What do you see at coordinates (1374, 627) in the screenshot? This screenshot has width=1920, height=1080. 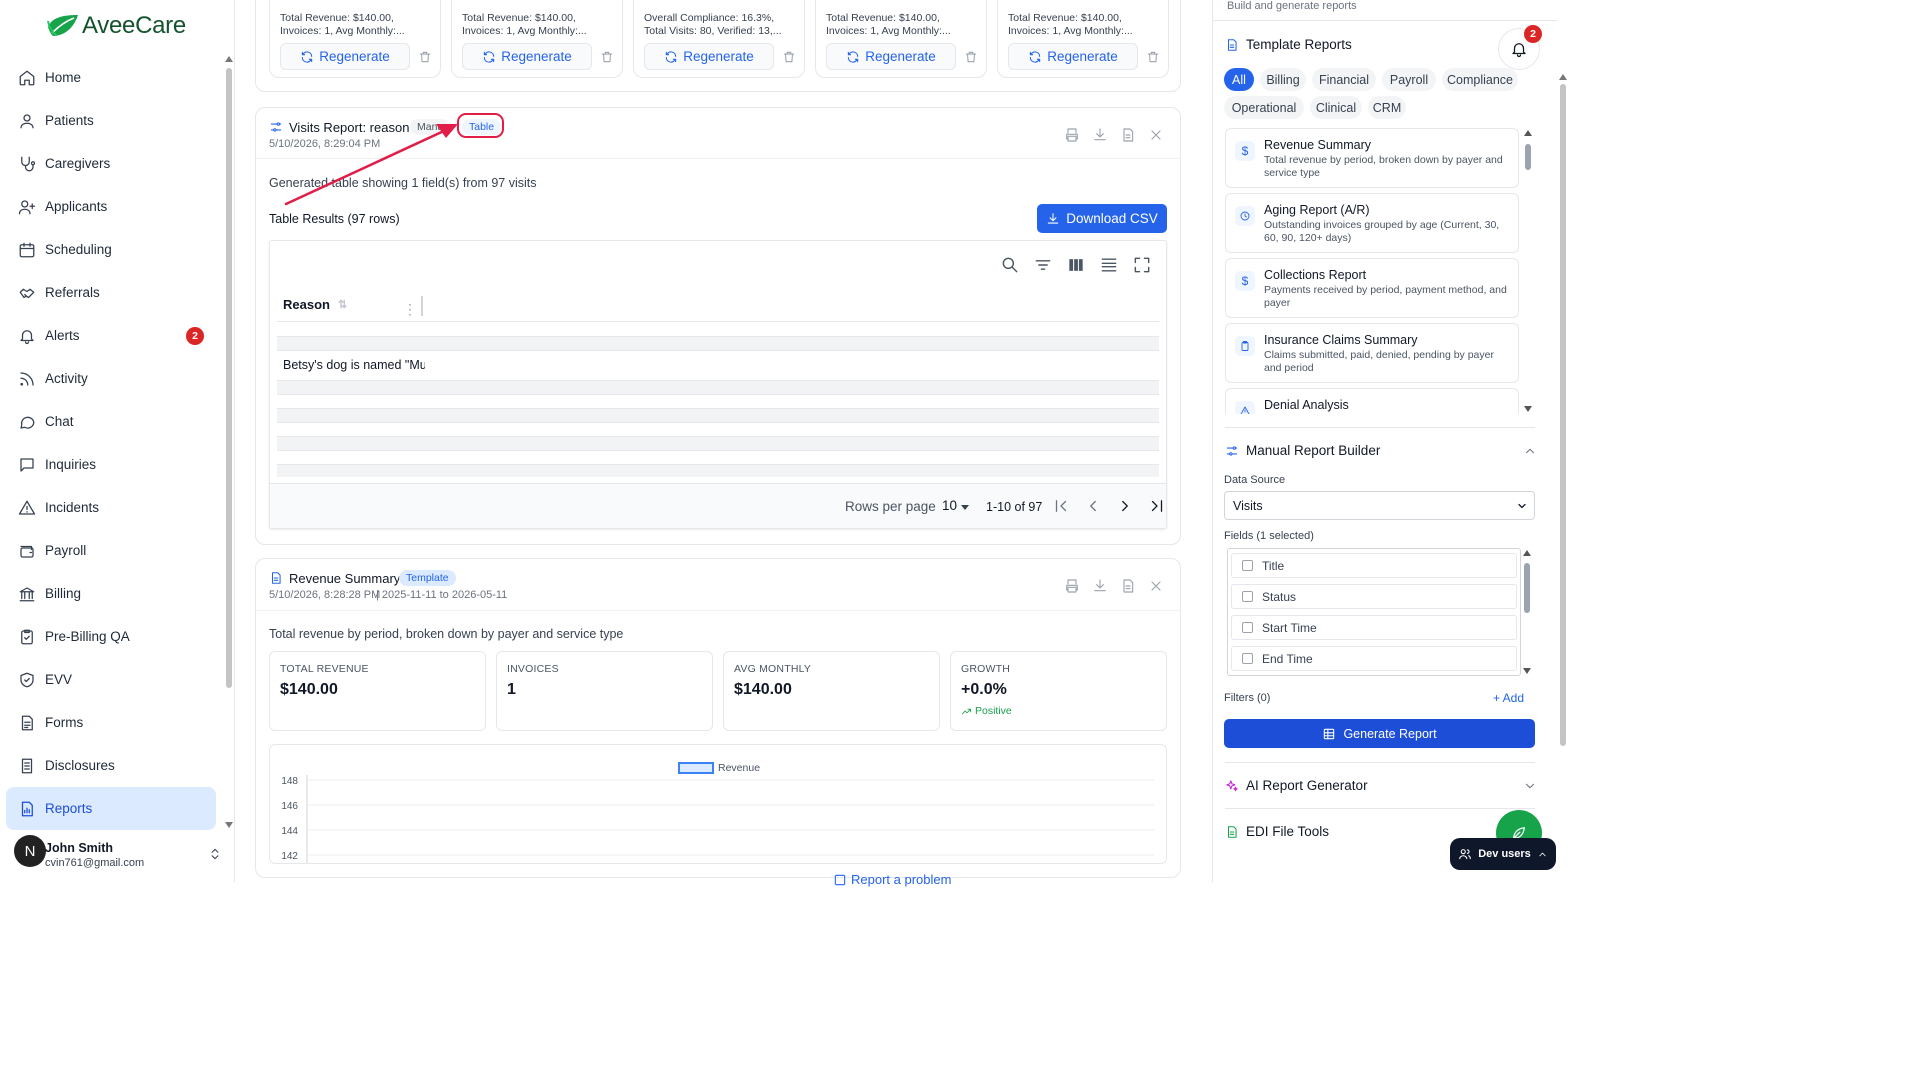 I see `field-option-start-time: Start Time` at bounding box center [1374, 627].